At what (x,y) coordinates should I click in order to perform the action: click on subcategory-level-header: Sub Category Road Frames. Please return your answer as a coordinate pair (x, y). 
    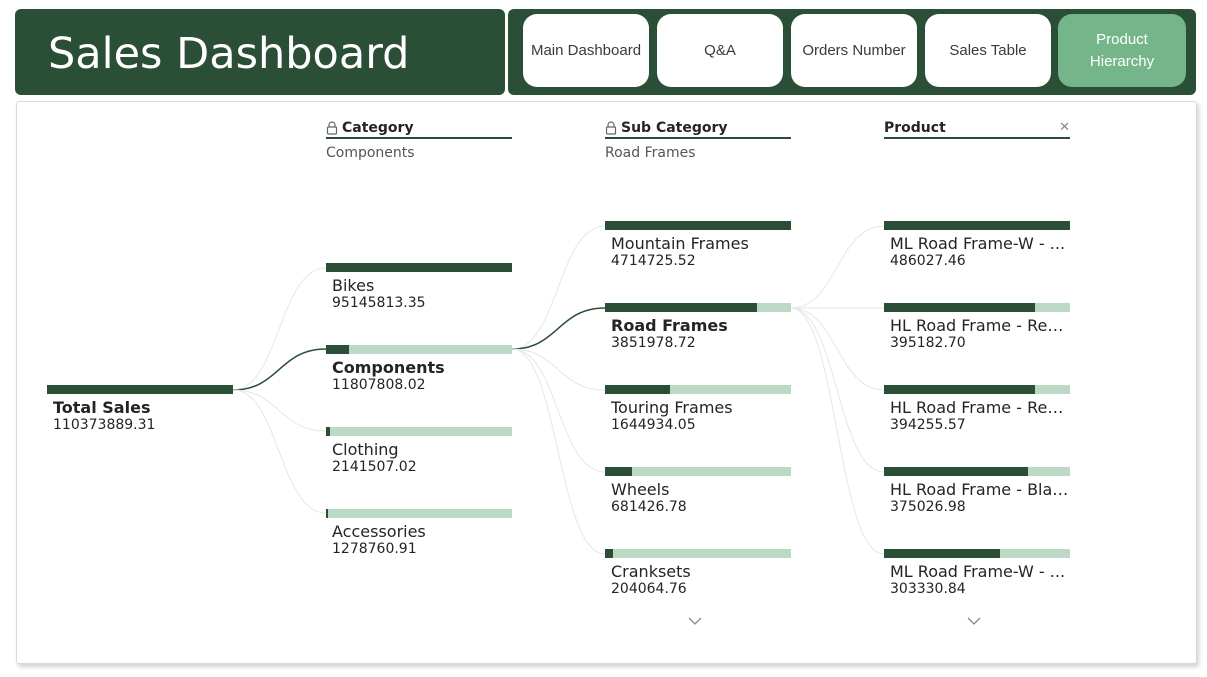
    Looking at the image, I should click on (698, 140).